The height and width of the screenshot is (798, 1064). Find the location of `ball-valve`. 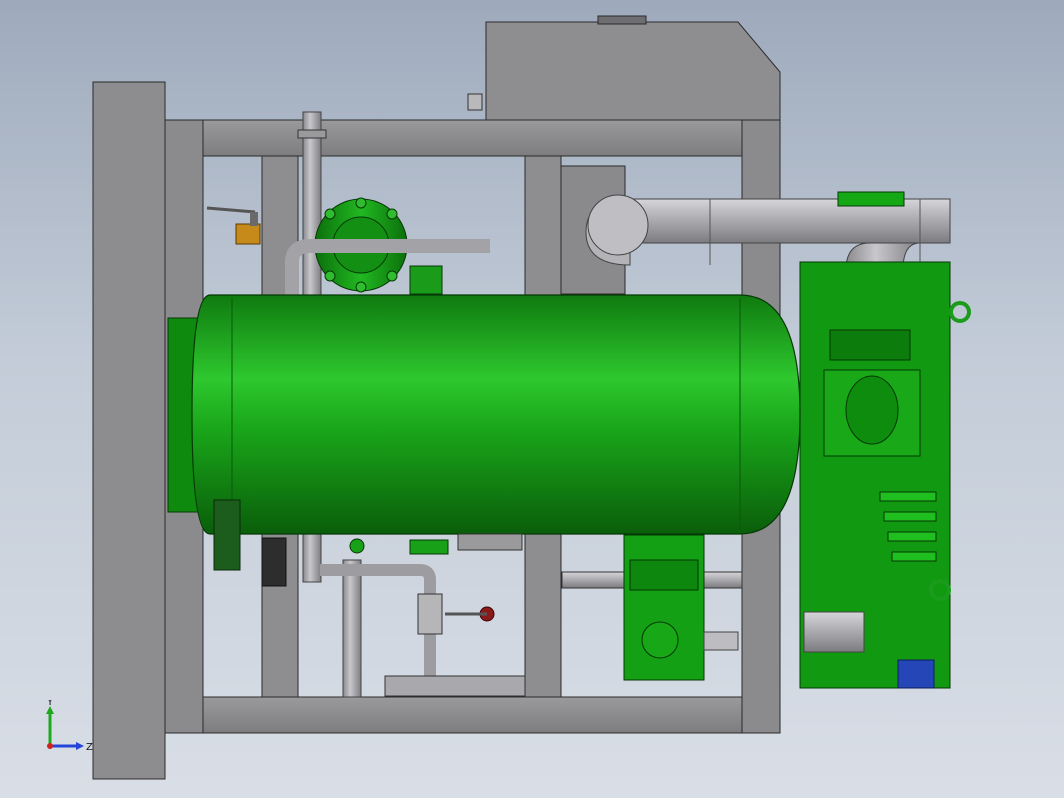

ball-valve is located at coordinates (233, 225).